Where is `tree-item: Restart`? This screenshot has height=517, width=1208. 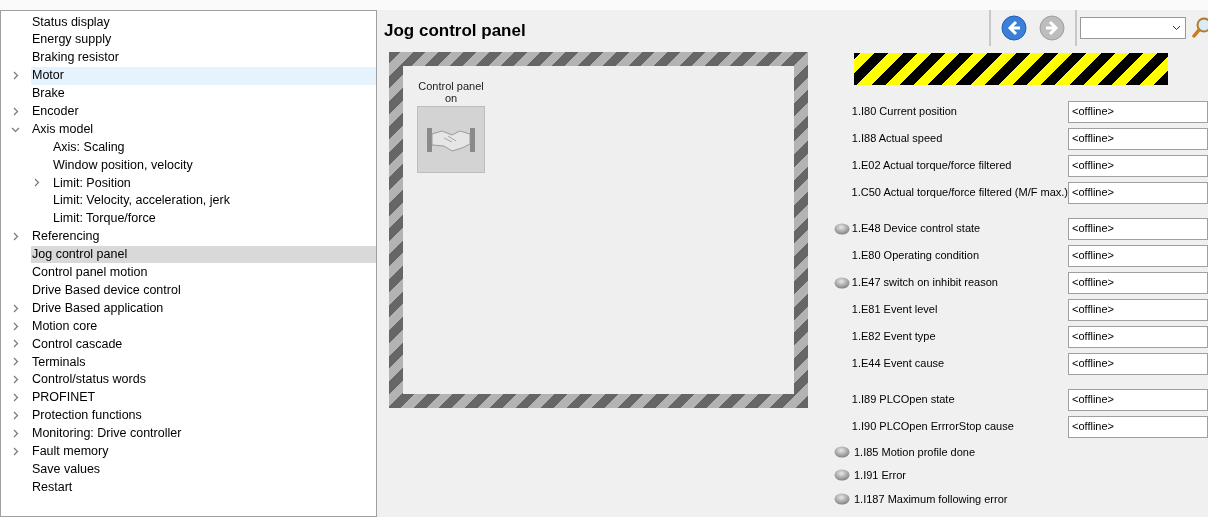 tree-item: Restart is located at coordinates (203, 487).